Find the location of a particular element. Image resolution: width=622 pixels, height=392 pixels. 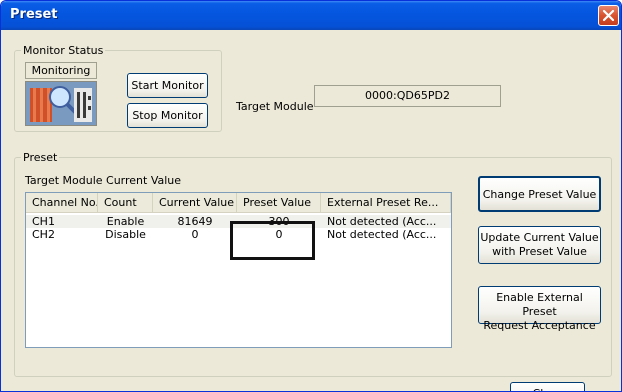

change-preset-value-button: Change Preset Value is located at coordinates (539, 194).